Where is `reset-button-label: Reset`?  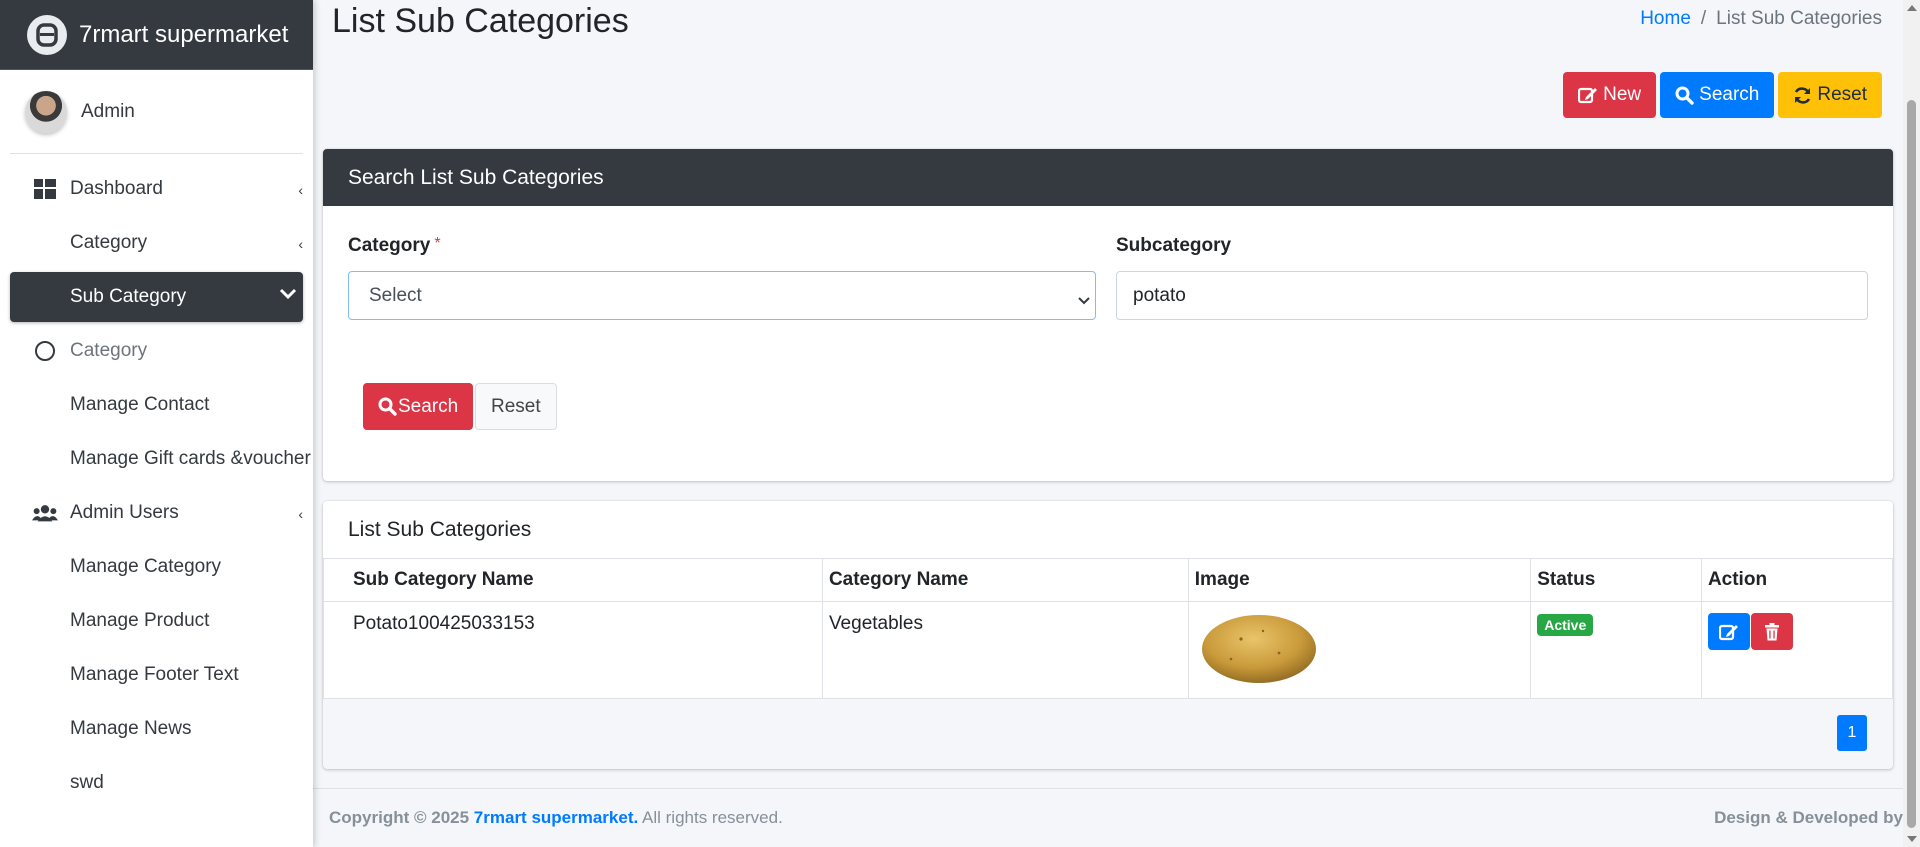
reset-button-label: Reset is located at coordinates (1842, 94).